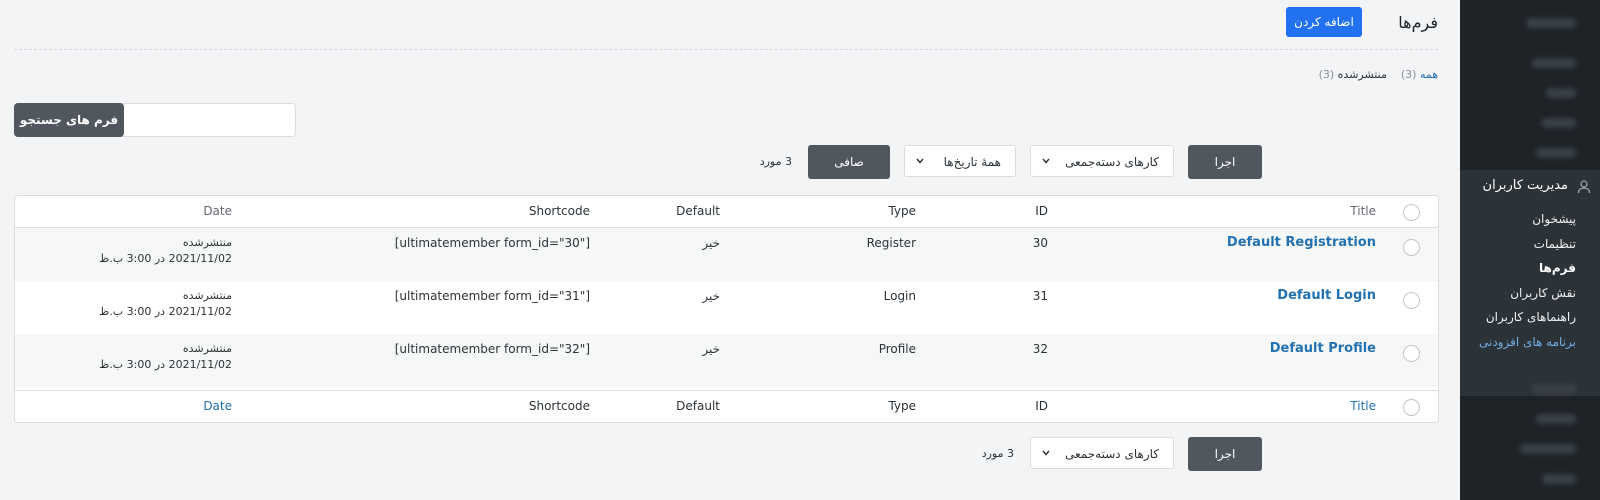  I want to click on column-type-footer: Type, so click(902, 406).